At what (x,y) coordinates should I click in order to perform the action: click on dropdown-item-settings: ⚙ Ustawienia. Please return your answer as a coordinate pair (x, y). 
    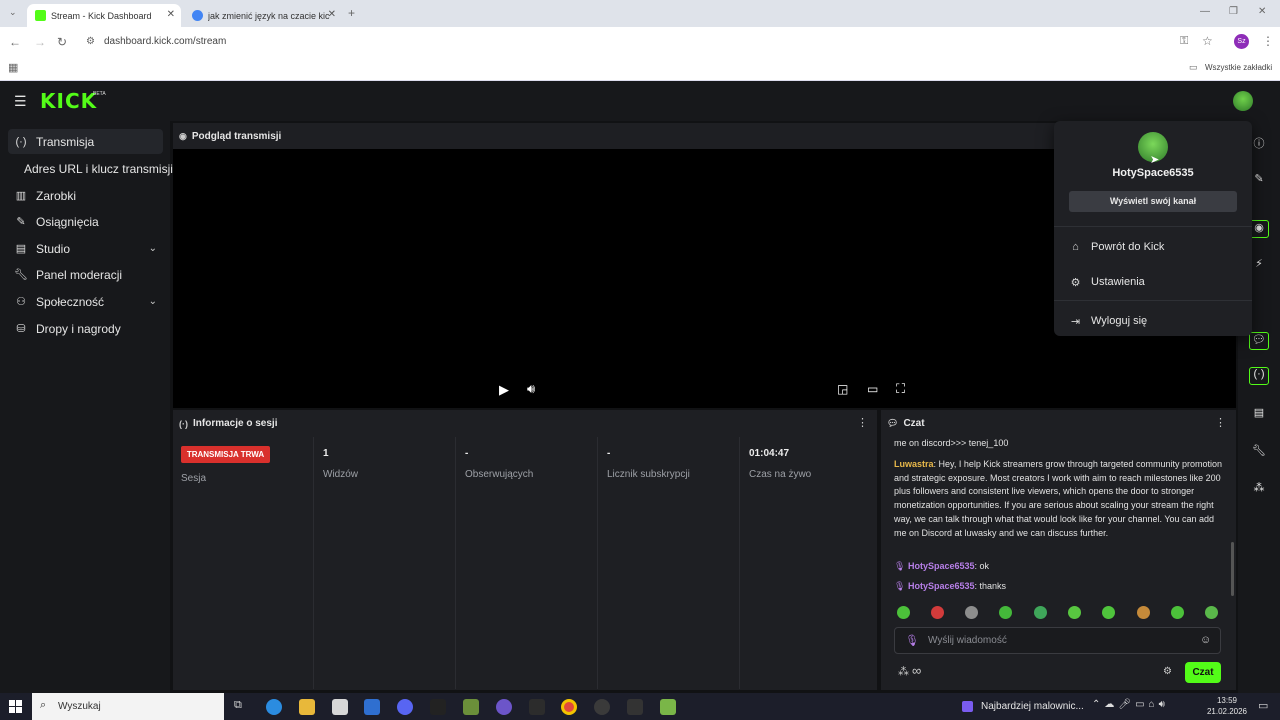
    Looking at the image, I should click on (1107, 282).